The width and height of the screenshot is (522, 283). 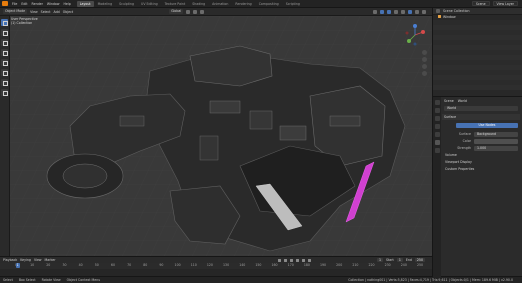 What do you see at coordinates (415, 26) in the screenshot?
I see `z-axis-icon` at bounding box center [415, 26].